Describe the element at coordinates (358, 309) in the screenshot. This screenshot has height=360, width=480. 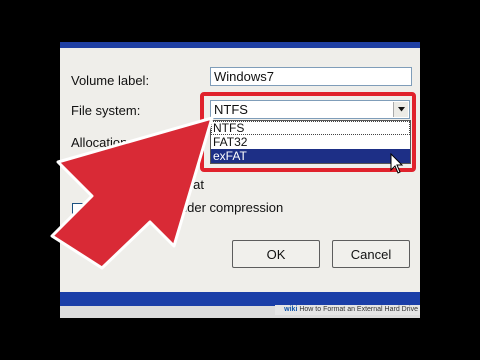
I see `caption-text: How to Format an External Hard Drive` at that location.